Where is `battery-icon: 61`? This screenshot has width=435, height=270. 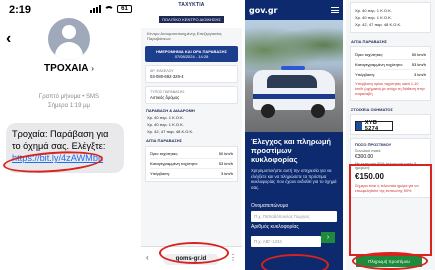
battery-icon: 61 is located at coordinates (124, 9).